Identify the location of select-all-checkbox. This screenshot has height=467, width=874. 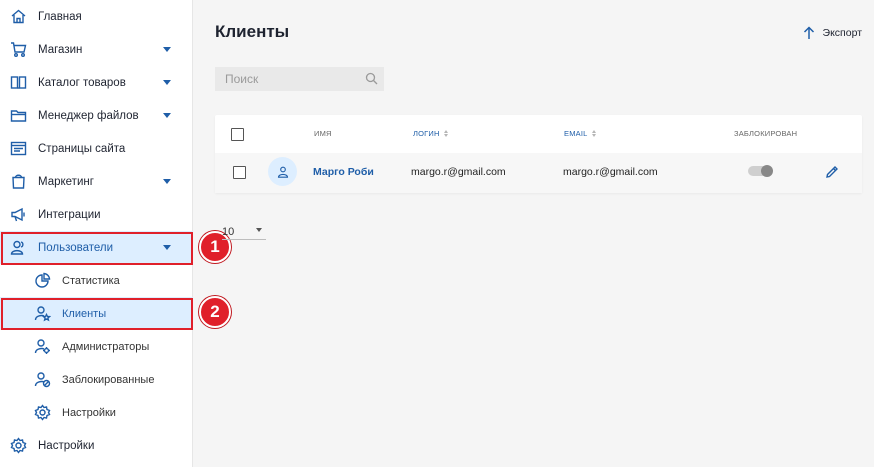
(237, 134).